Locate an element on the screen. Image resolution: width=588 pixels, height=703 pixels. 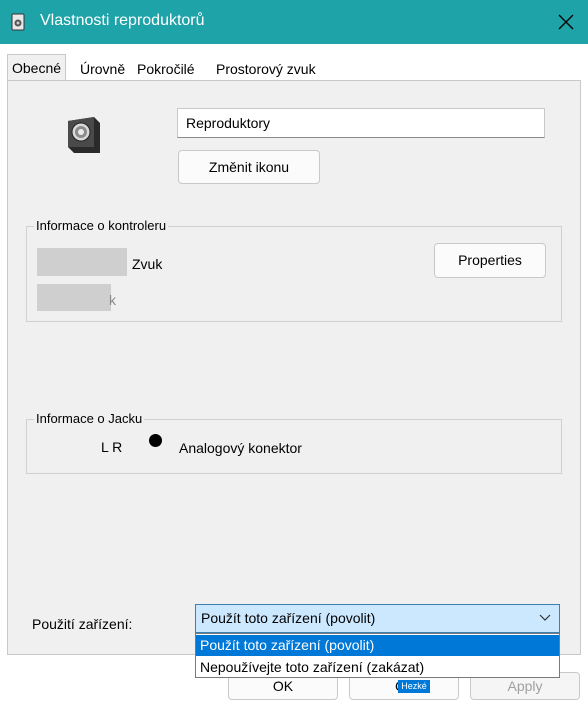
chevron-down-icon is located at coordinates (545, 617).